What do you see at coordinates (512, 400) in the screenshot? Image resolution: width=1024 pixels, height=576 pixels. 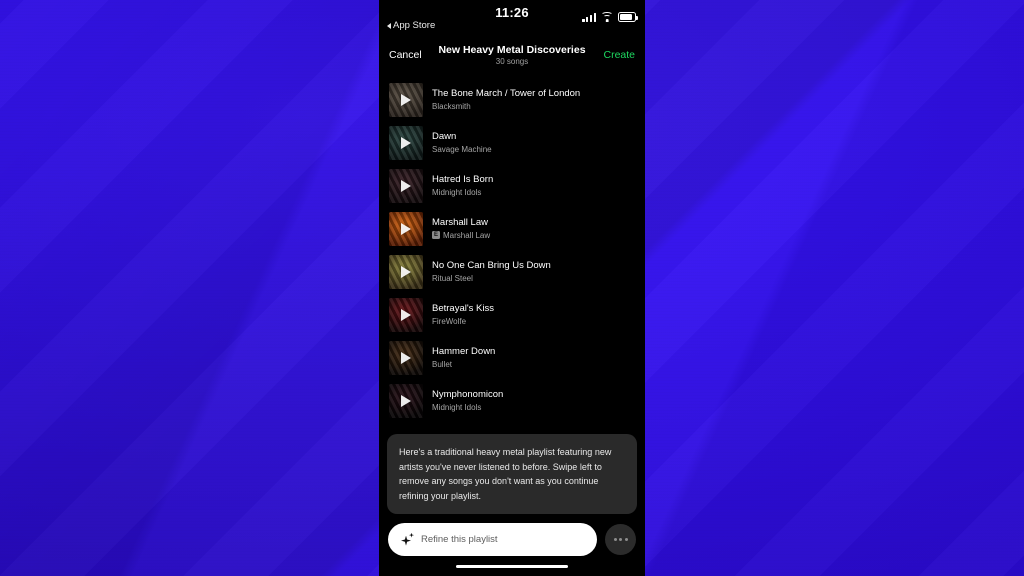 I see `song-row: Nymphonomicon Midnight Idols` at bounding box center [512, 400].